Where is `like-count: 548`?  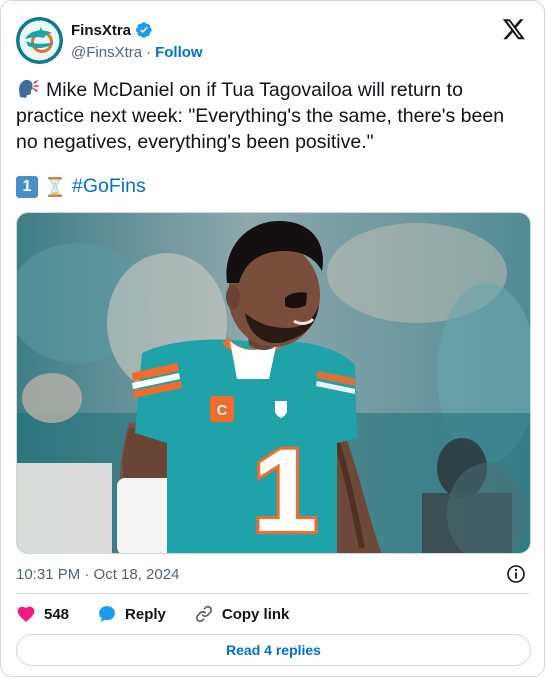
like-count: 548 is located at coordinates (57, 614).